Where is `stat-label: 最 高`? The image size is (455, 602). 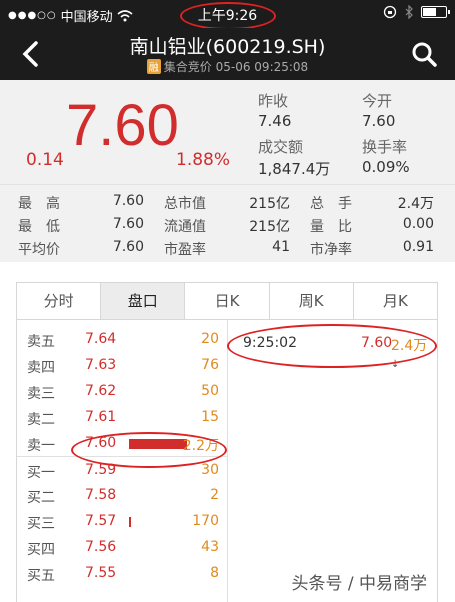 stat-label: 最 高 is located at coordinates (39, 204).